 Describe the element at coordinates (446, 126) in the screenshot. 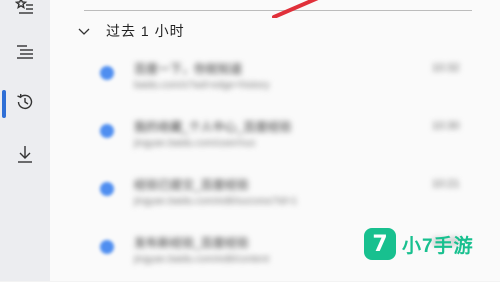

I see `history-item-time: 10:30` at that location.